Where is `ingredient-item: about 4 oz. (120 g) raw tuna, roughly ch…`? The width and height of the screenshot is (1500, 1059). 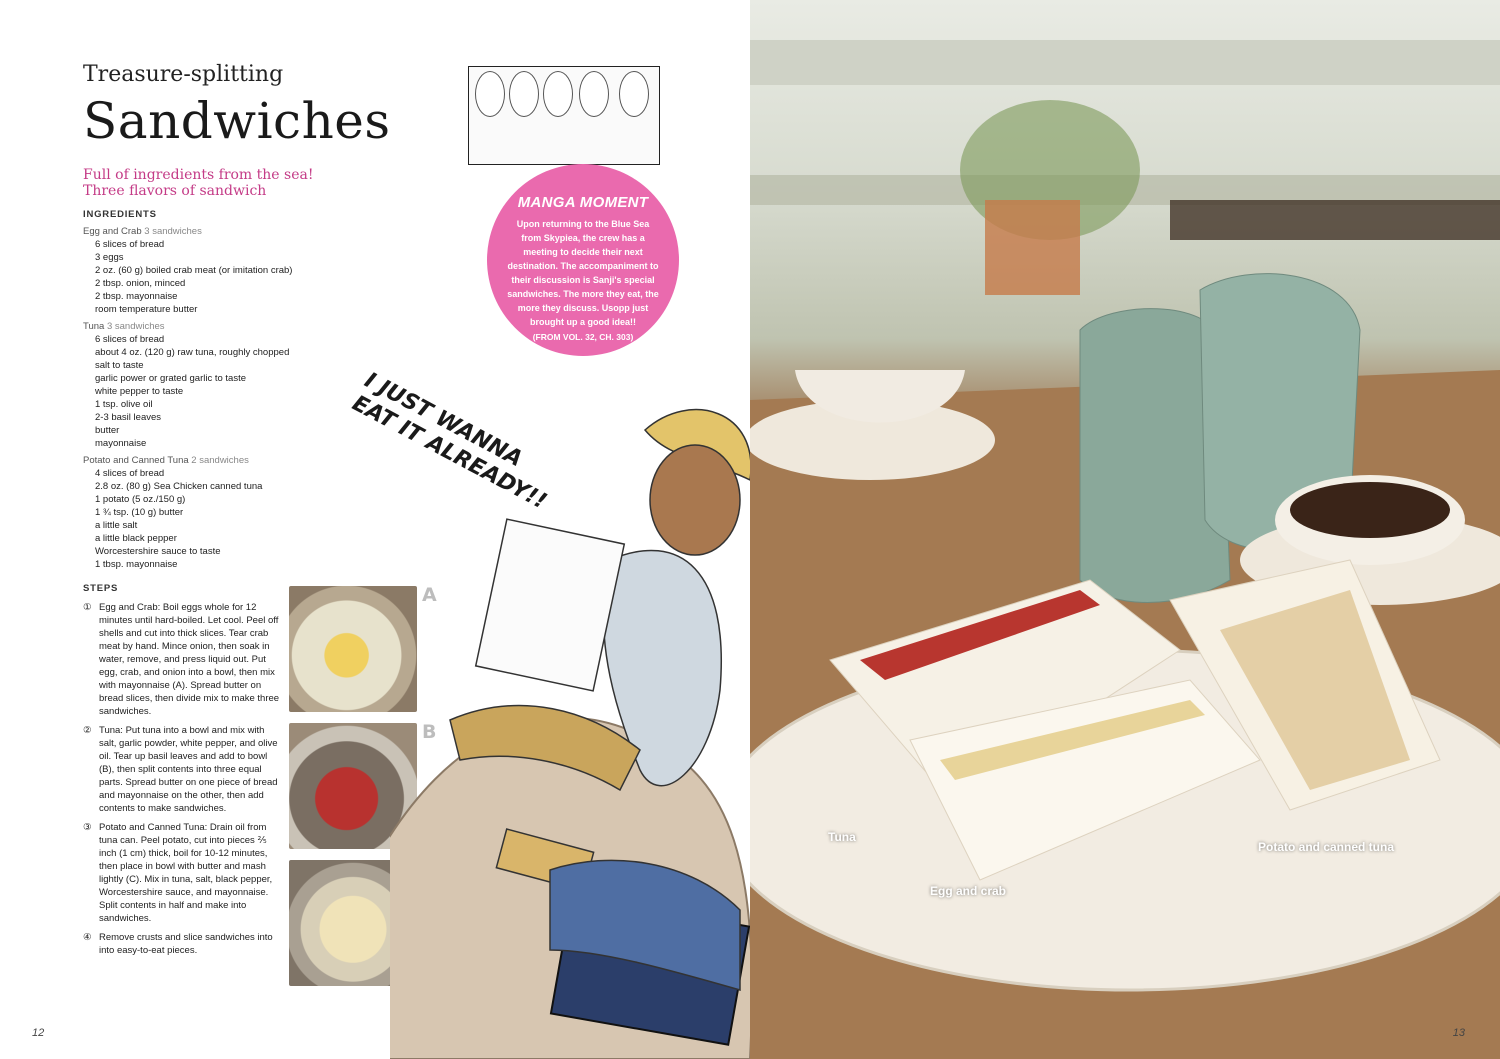 ingredient-item: about 4 oz. (120 g) raw tuna, roughly ch… is located at coordinates (192, 352).